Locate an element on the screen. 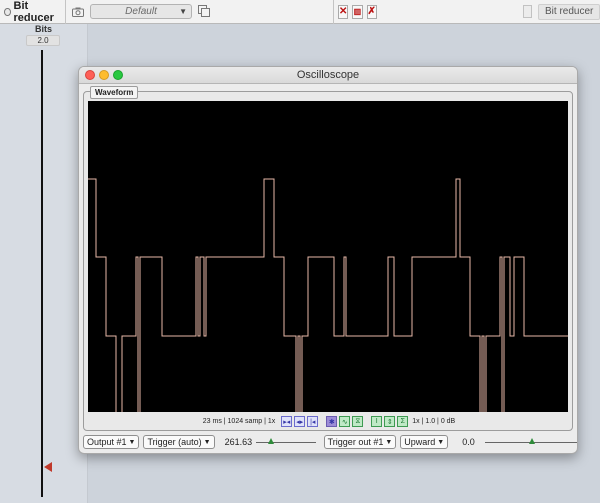 The height and width of the screenshot is (503, 600). preset-dropdown: Default ▼ is located at coordinates (141, 11).